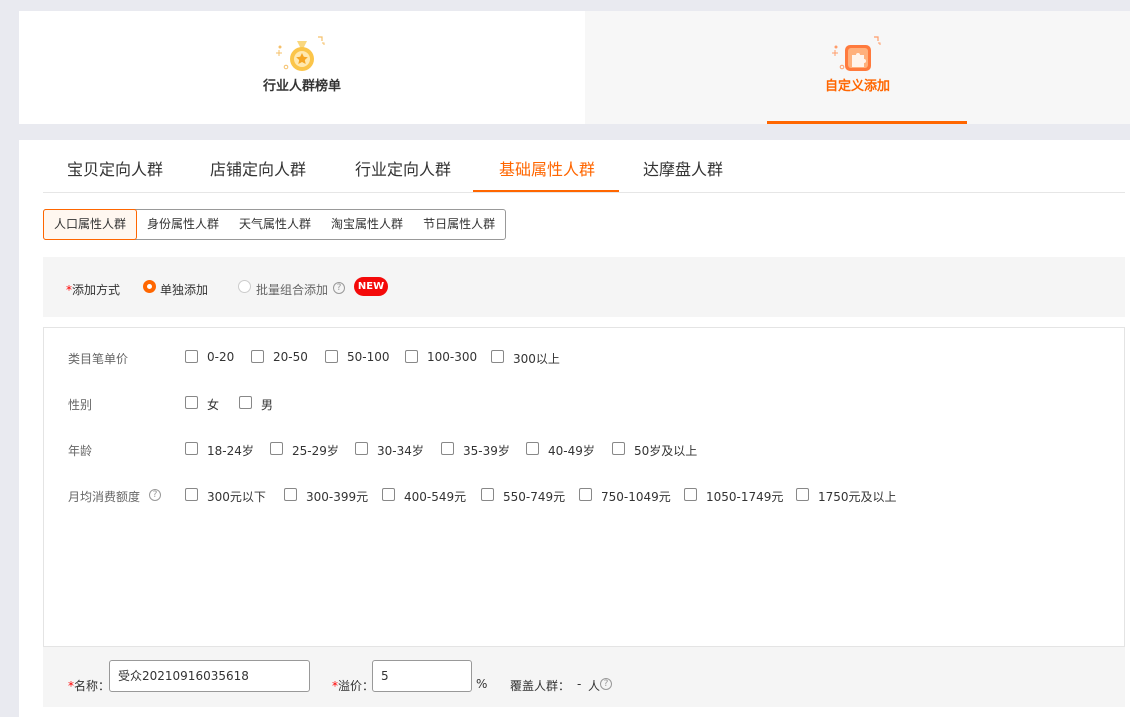 This screenshot has height=717, width=1130. I want to click on name-label-text: 名称：, so click(92, 686).